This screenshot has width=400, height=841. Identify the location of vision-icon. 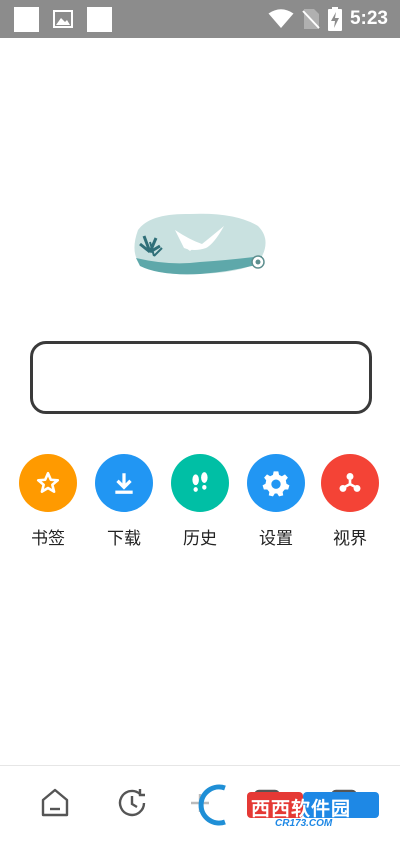
(350, 483).